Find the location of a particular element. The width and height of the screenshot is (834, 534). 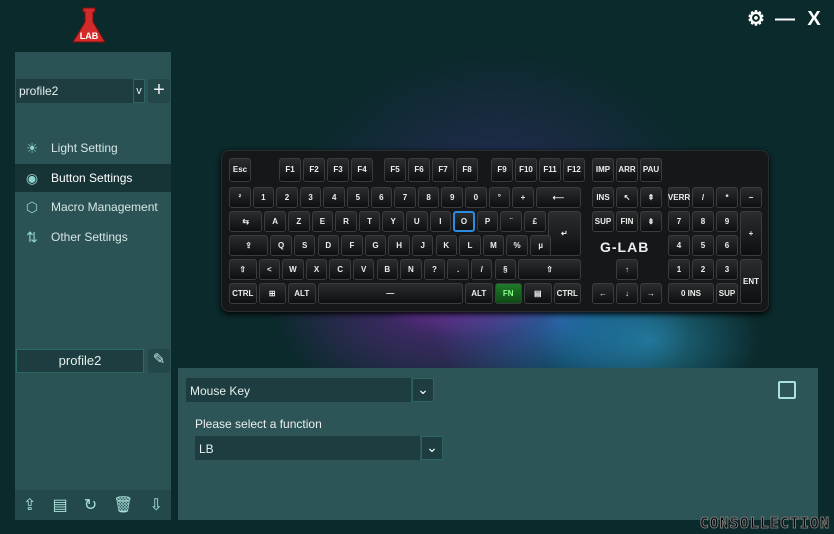

key: % is located at coordinates (517, 245).